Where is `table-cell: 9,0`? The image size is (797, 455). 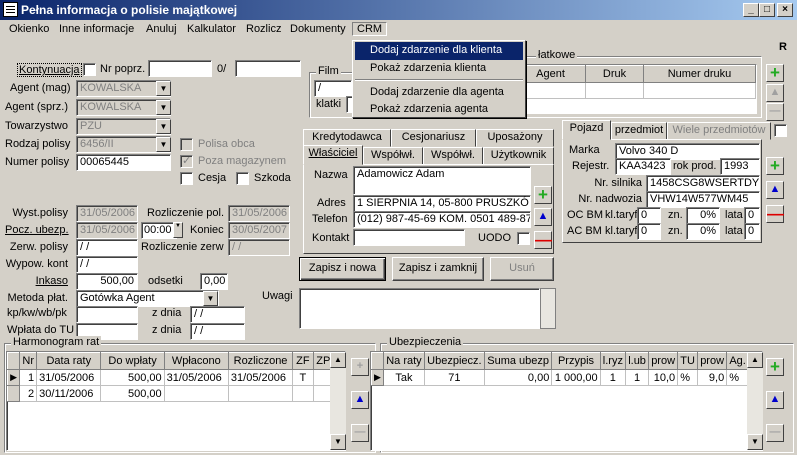 table-cell: 9,0 is located at coordinates (712, 377).